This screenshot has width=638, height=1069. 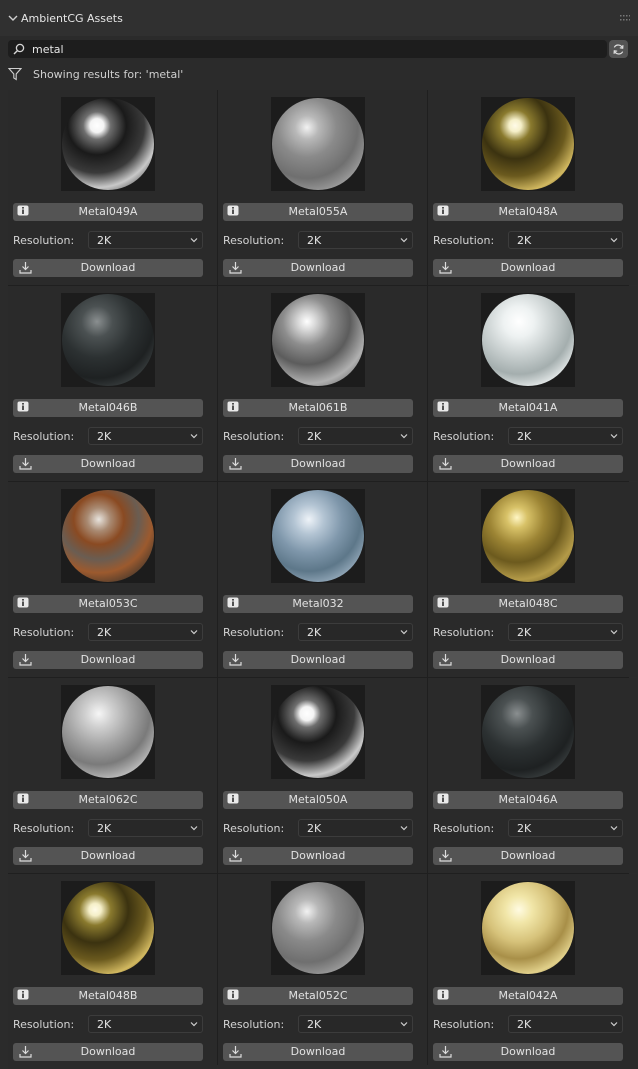 I want to click on asset-name-button: Metal032, so click(x=318, y=604).